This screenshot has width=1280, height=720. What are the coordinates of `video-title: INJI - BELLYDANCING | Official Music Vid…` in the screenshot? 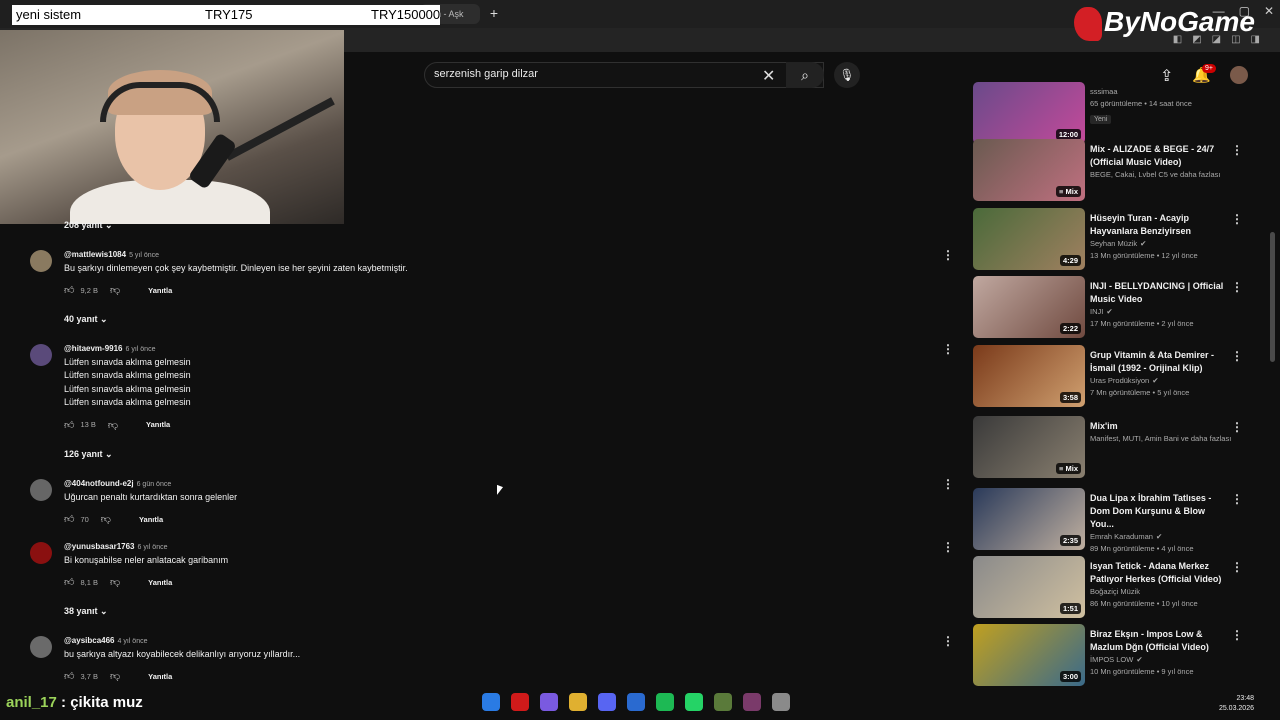 It's located at (1160, 293).